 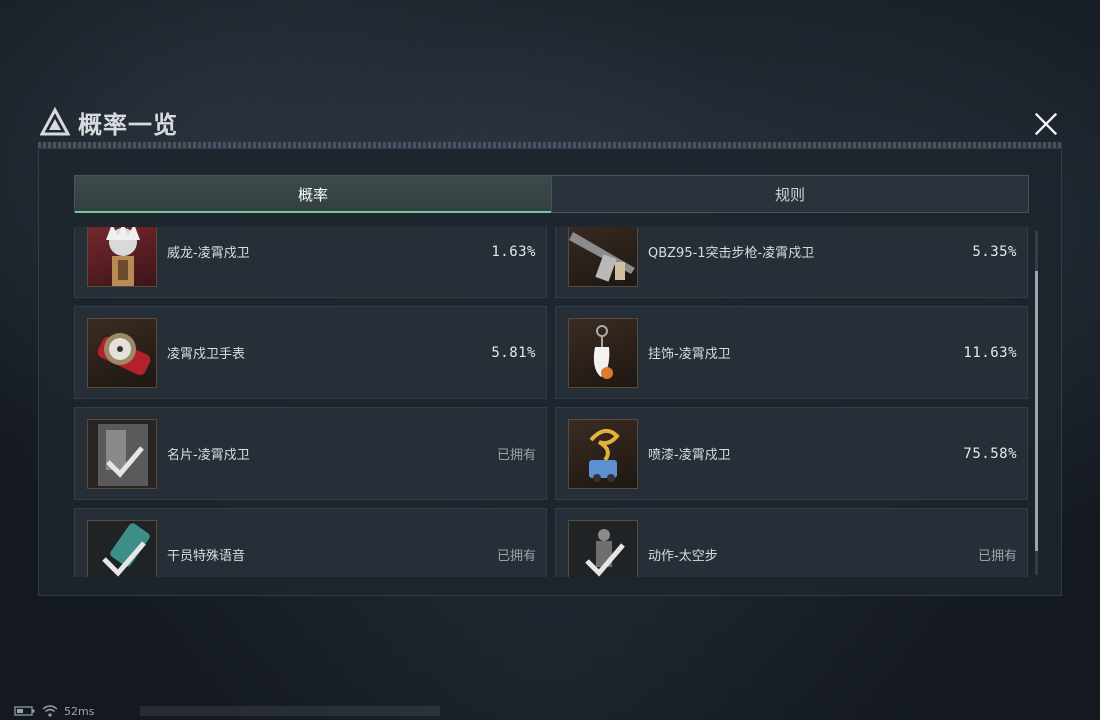 I want to click on tab-rules: 规则, so click(x=789, y=194).